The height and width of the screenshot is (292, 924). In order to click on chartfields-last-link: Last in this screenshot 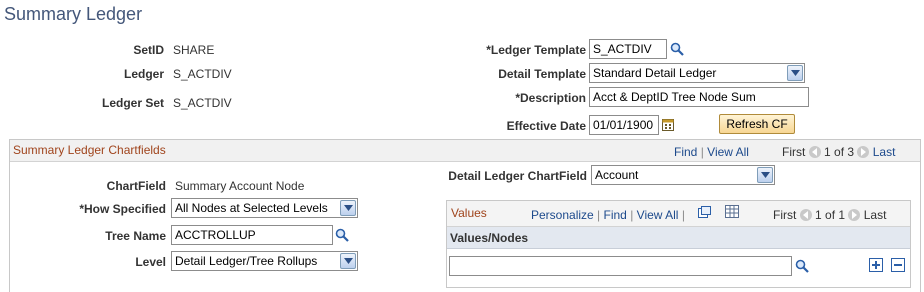, I will do `click(884, 152)`.